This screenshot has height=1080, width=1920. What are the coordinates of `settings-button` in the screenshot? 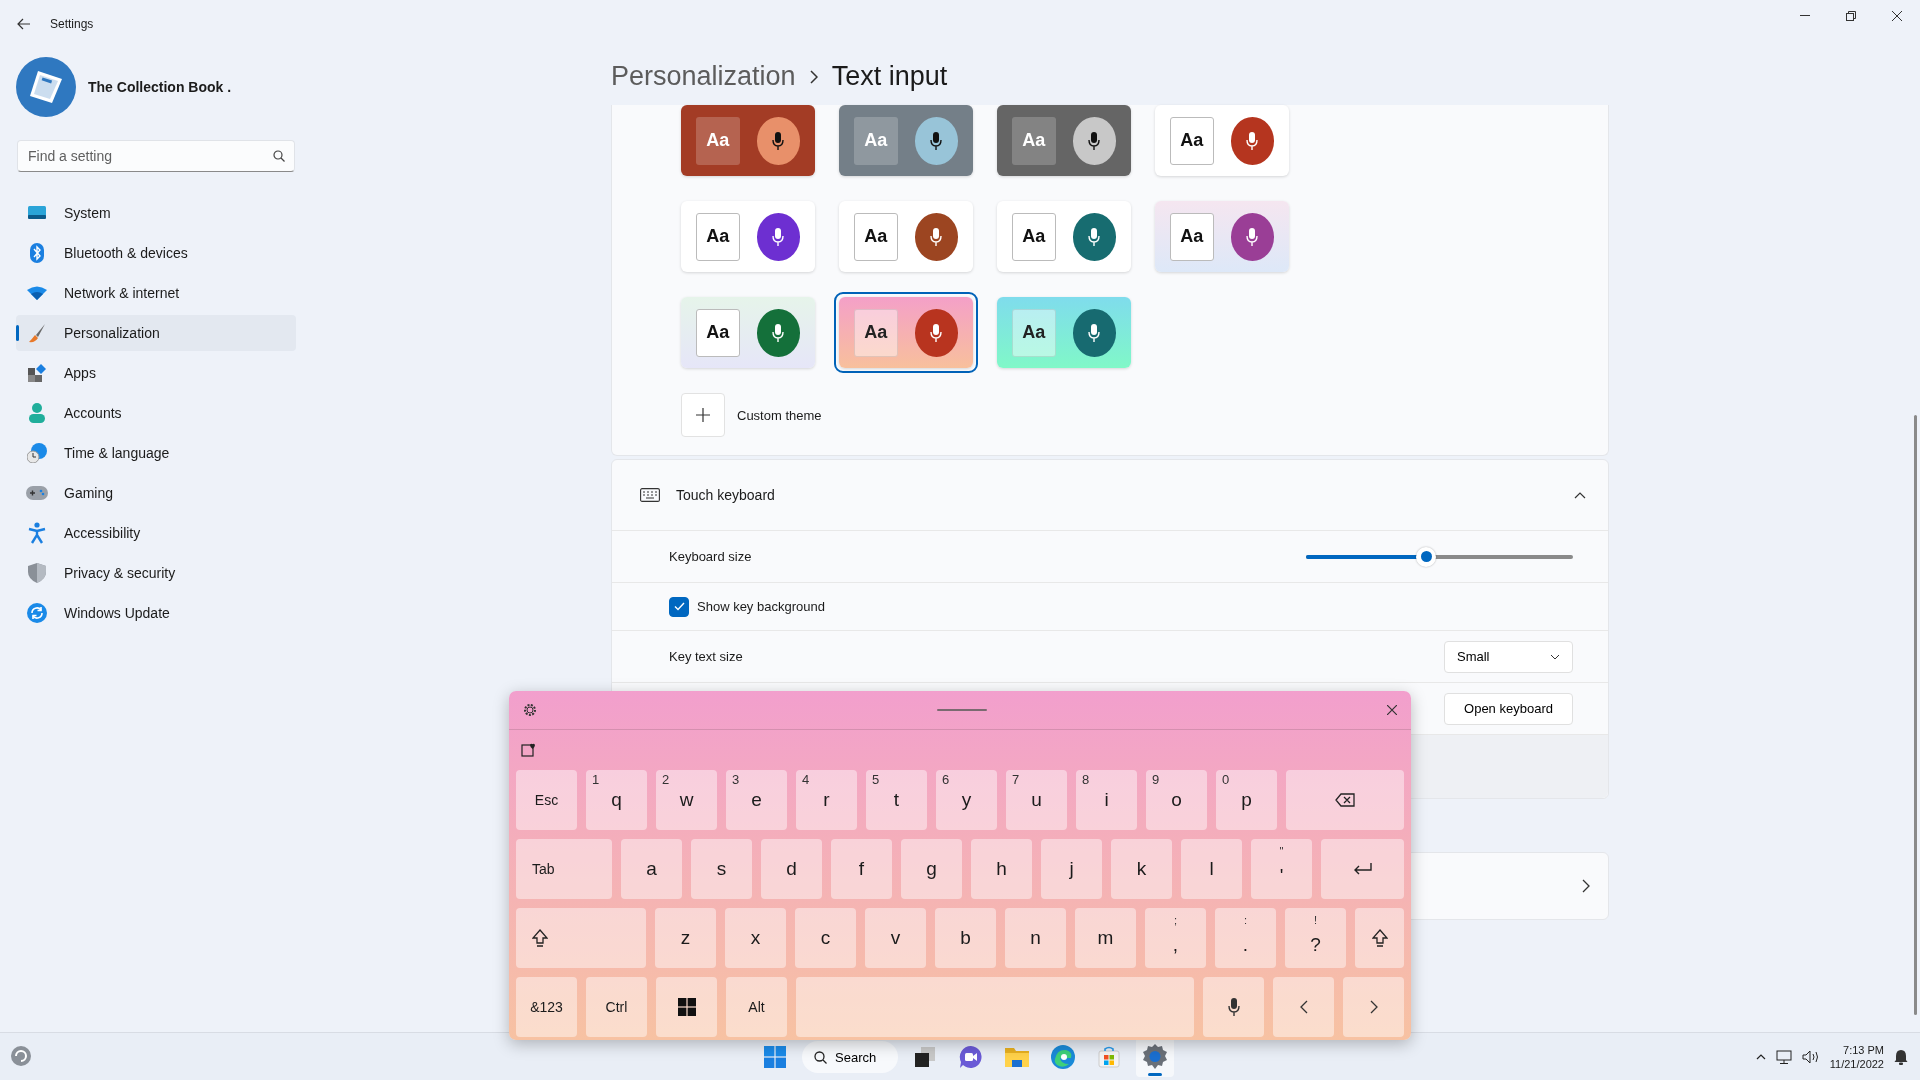 It's located at (530, 710).